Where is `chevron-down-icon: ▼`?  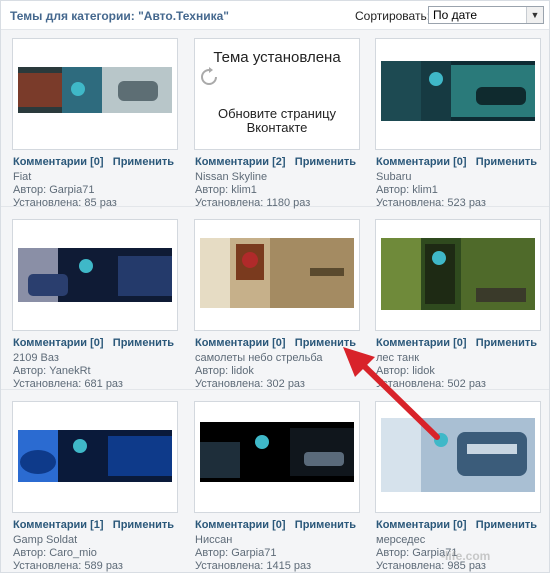
chevron-down-icon: ▼ is located at coordinates (534, 15).